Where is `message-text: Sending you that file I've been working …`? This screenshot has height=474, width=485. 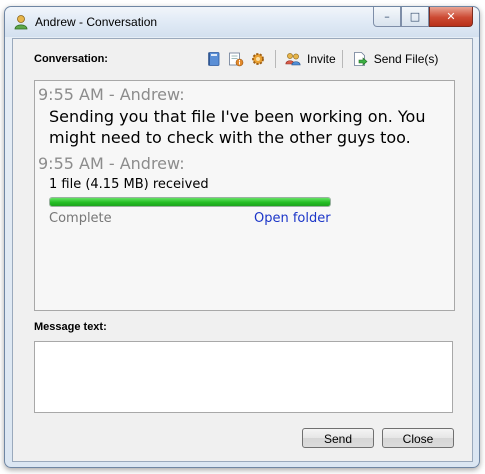
message-text: Sending you that file I've been working … is located at coordinates (237, 127).